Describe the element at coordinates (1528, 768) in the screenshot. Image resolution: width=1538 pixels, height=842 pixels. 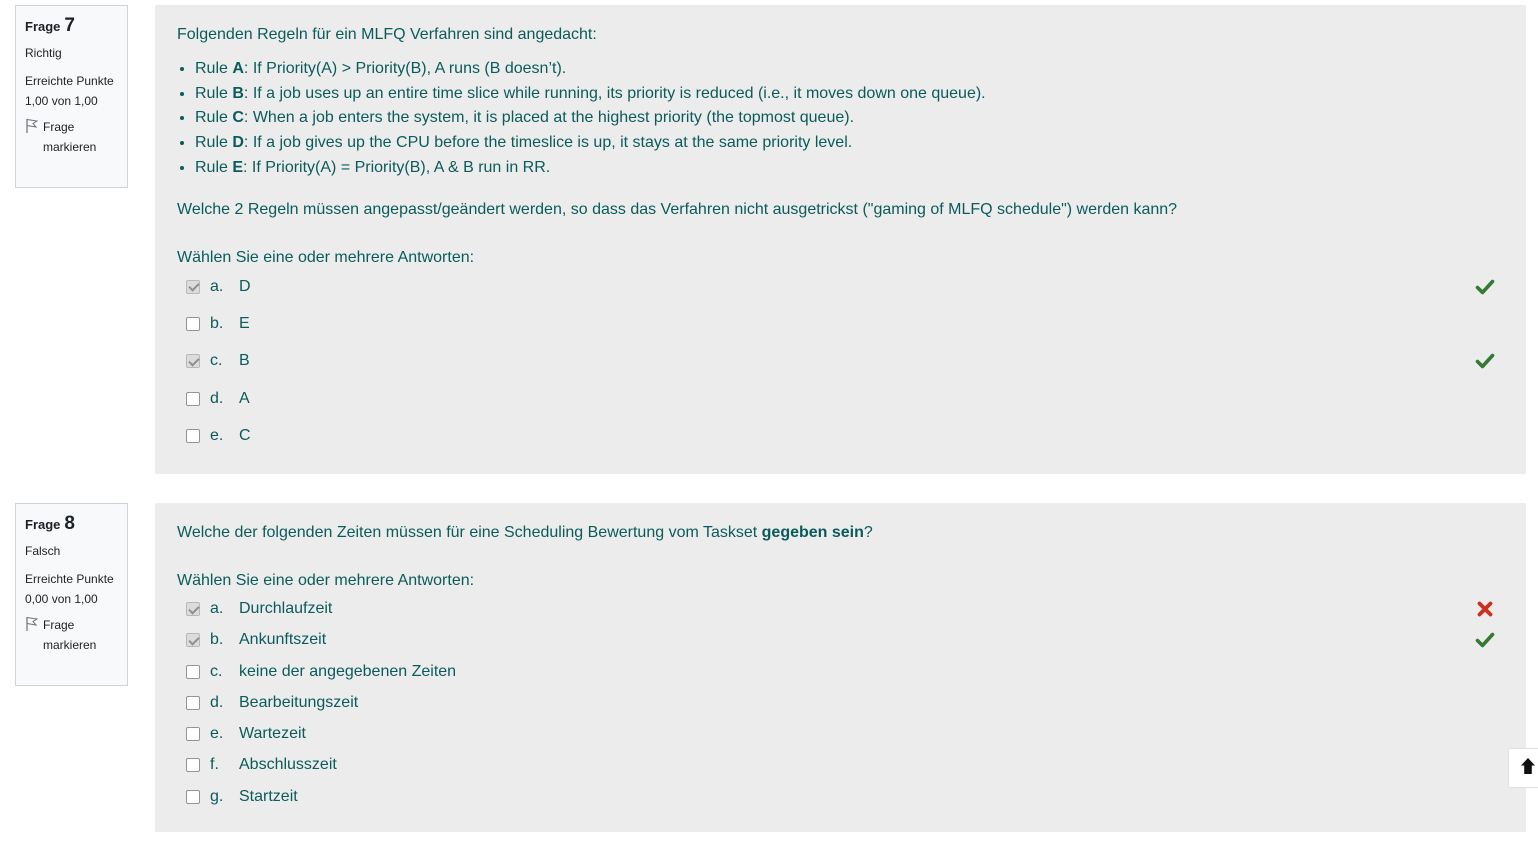
I see `arrow-up-icon` at that location.